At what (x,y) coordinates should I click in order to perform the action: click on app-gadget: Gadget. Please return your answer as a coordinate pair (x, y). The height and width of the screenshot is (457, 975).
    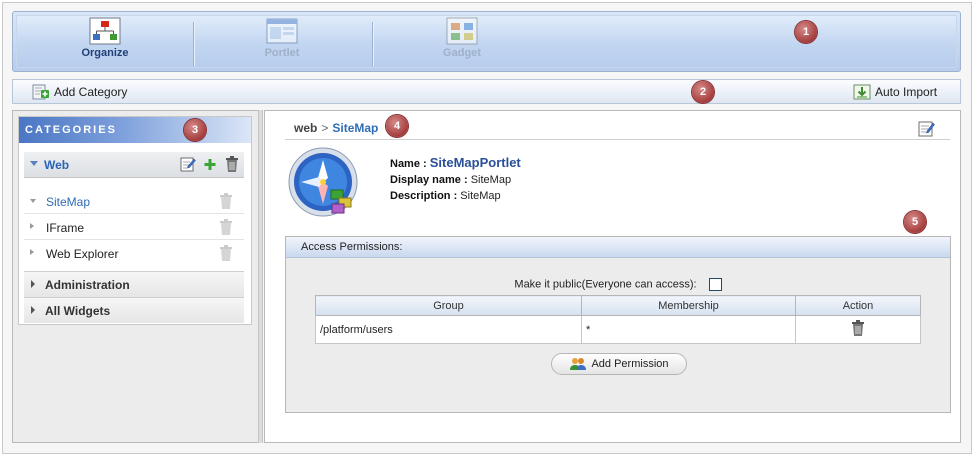
    Looking at the image, I should click on (462, 38).